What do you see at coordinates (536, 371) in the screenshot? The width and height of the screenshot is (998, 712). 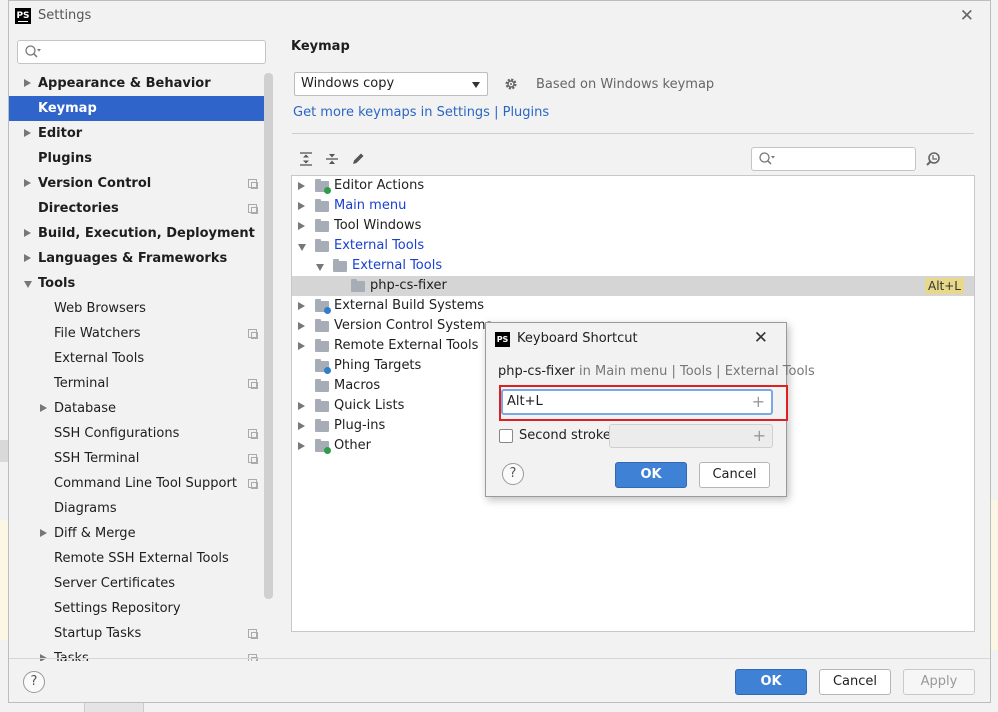 I see `action-name: php-cs-fixer` at bounding box center [536, 371].